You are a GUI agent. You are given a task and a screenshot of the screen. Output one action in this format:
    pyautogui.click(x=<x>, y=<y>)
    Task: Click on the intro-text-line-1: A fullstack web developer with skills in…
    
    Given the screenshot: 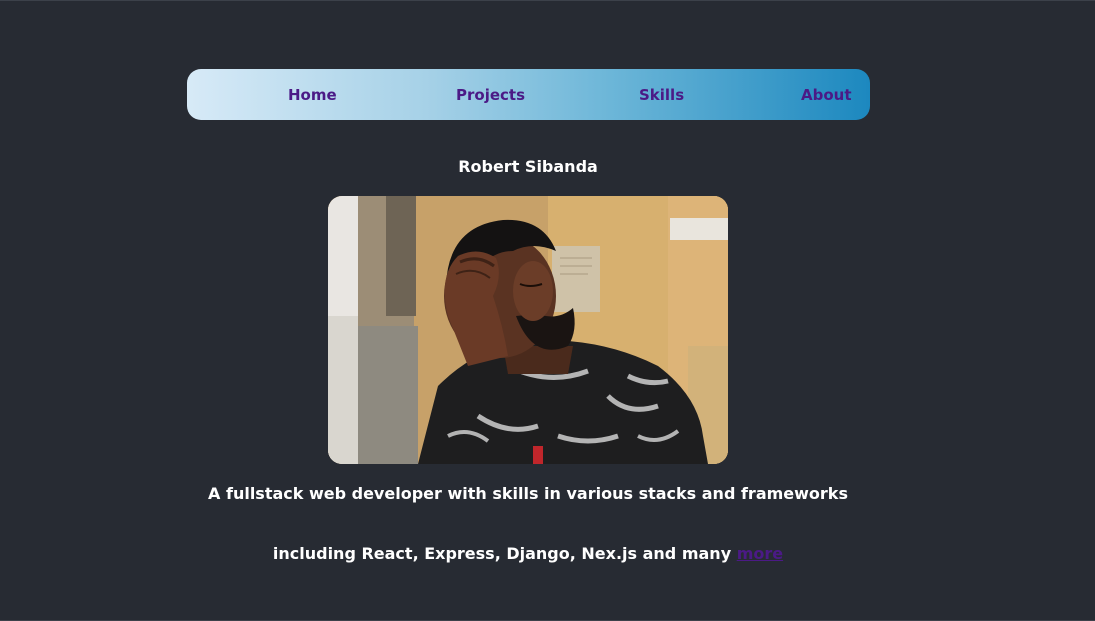 What is the action you would take?
    pyautogui.click(x=528, y=493)
    